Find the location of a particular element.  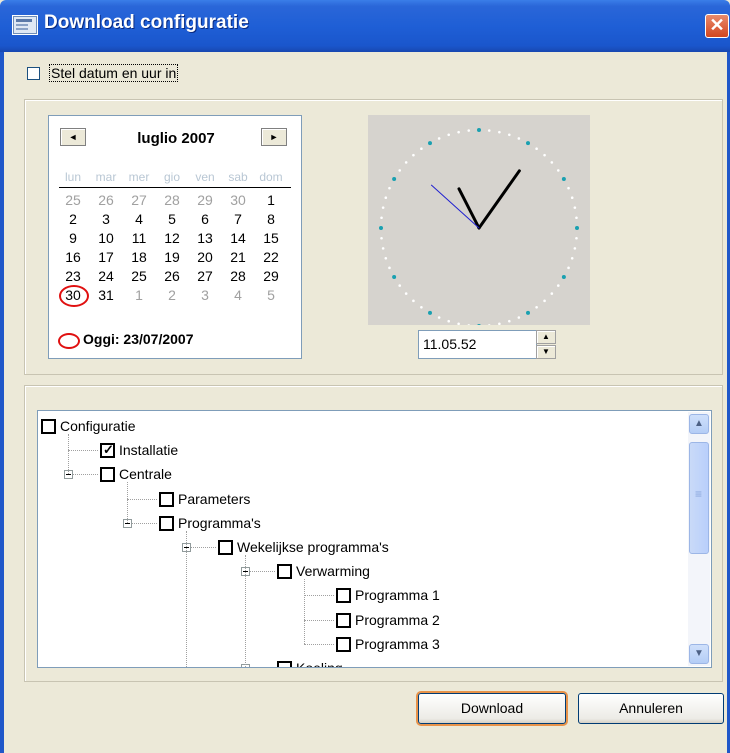

set-datetime-label: Stel datum en uur in is located at coordinates (114, 73).